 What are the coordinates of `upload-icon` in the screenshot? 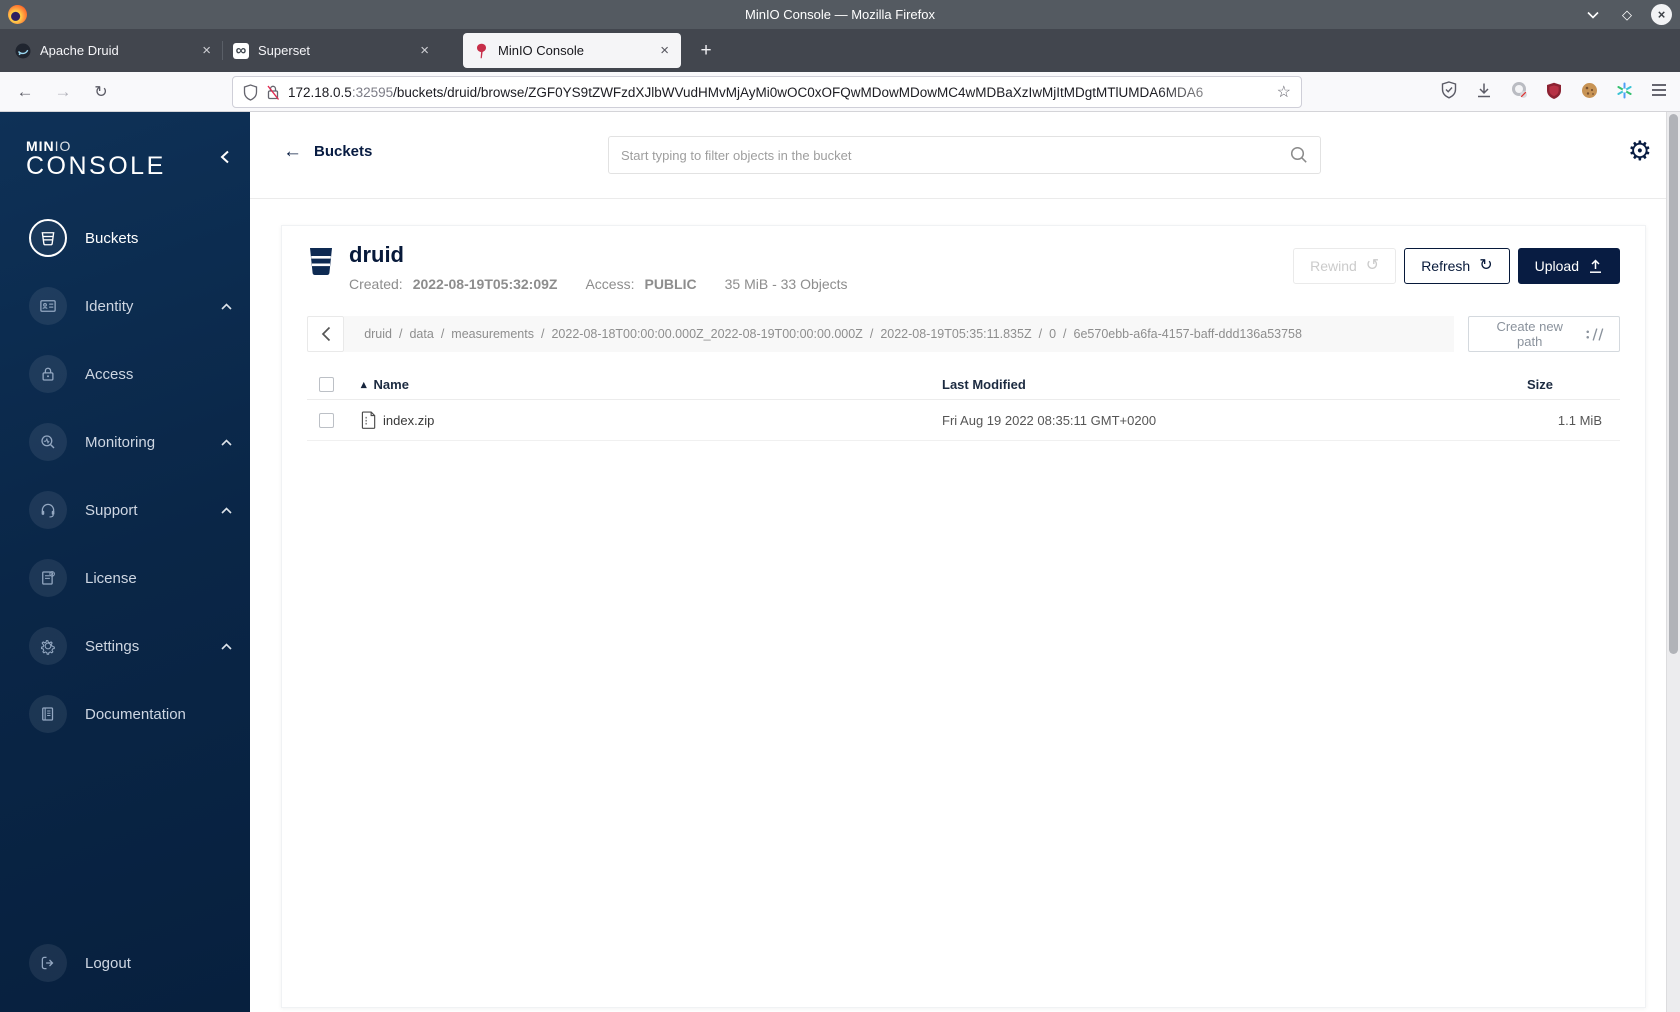 It's located at (1595, 266).